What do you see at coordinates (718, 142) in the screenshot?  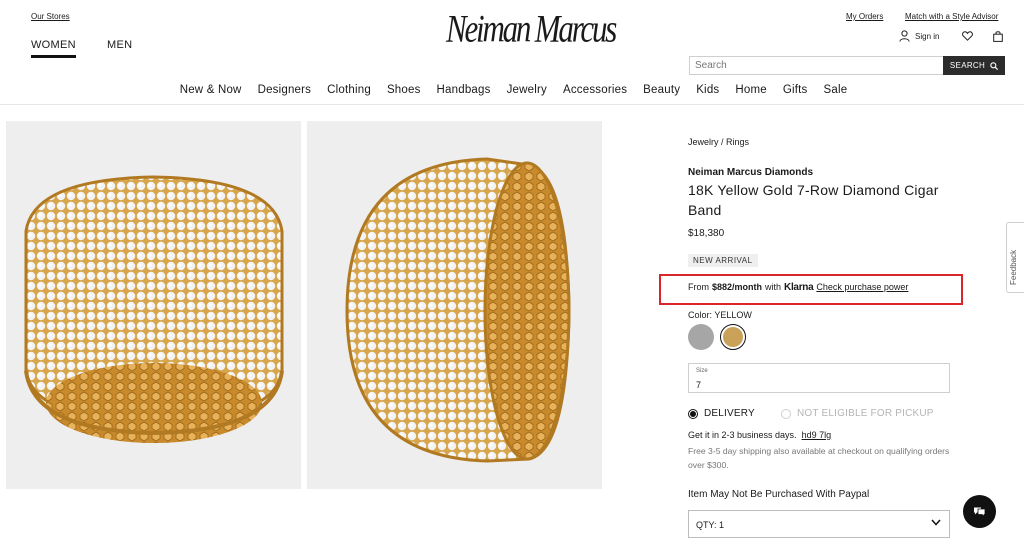 I see `breadcrumb: Jewelry / Rings` at bounding box center [718, 142].